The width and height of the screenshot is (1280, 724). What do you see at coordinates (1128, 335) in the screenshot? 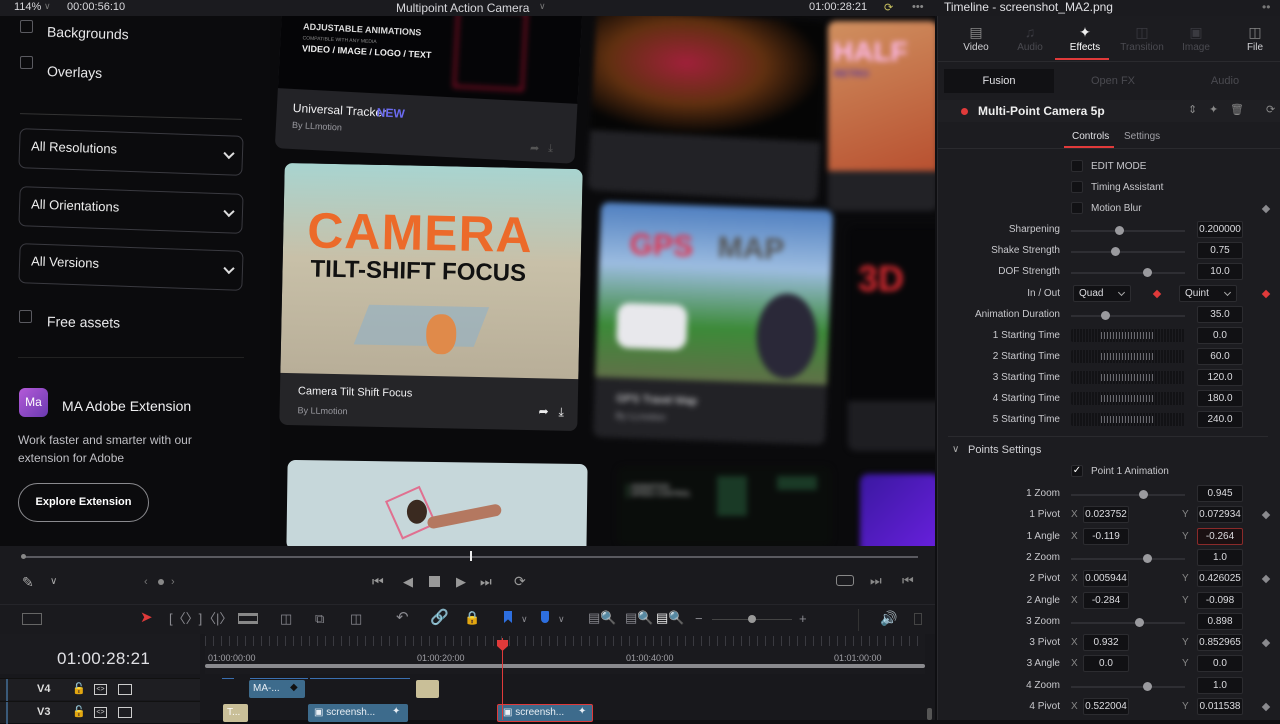
I see `starting-time-1-thumbwheel` at bounding box center [1128, 335].